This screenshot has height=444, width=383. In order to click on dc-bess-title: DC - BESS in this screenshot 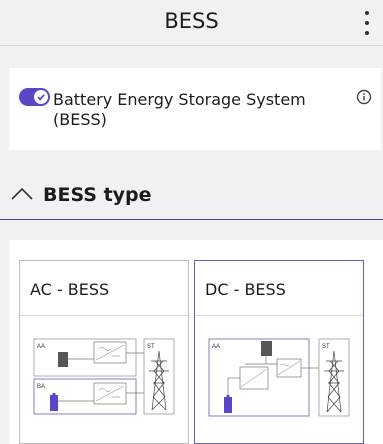, I will do `click(279, 288)`.